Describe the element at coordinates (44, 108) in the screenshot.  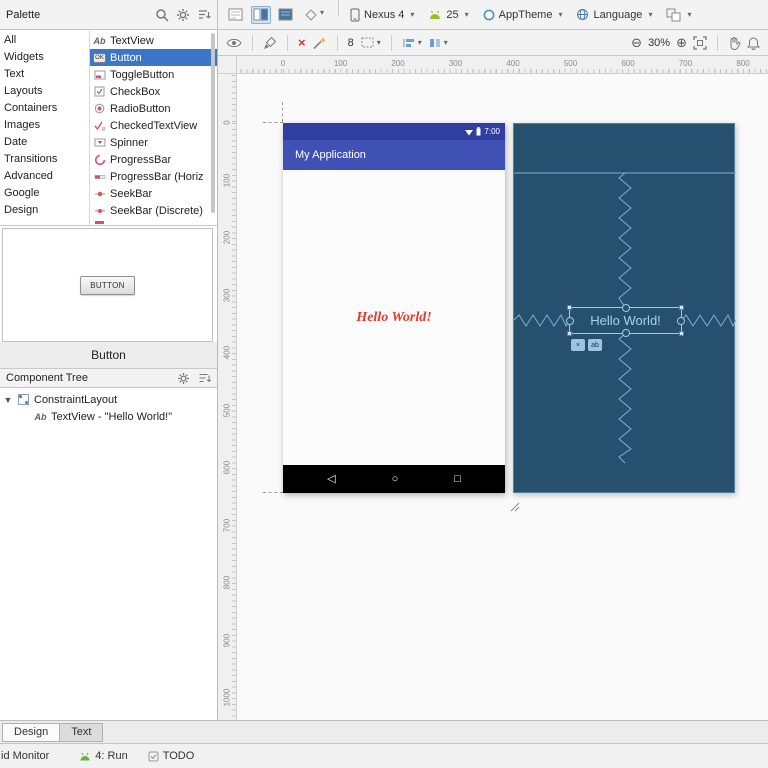
I see `palette-category-containers: Containers` at that location.